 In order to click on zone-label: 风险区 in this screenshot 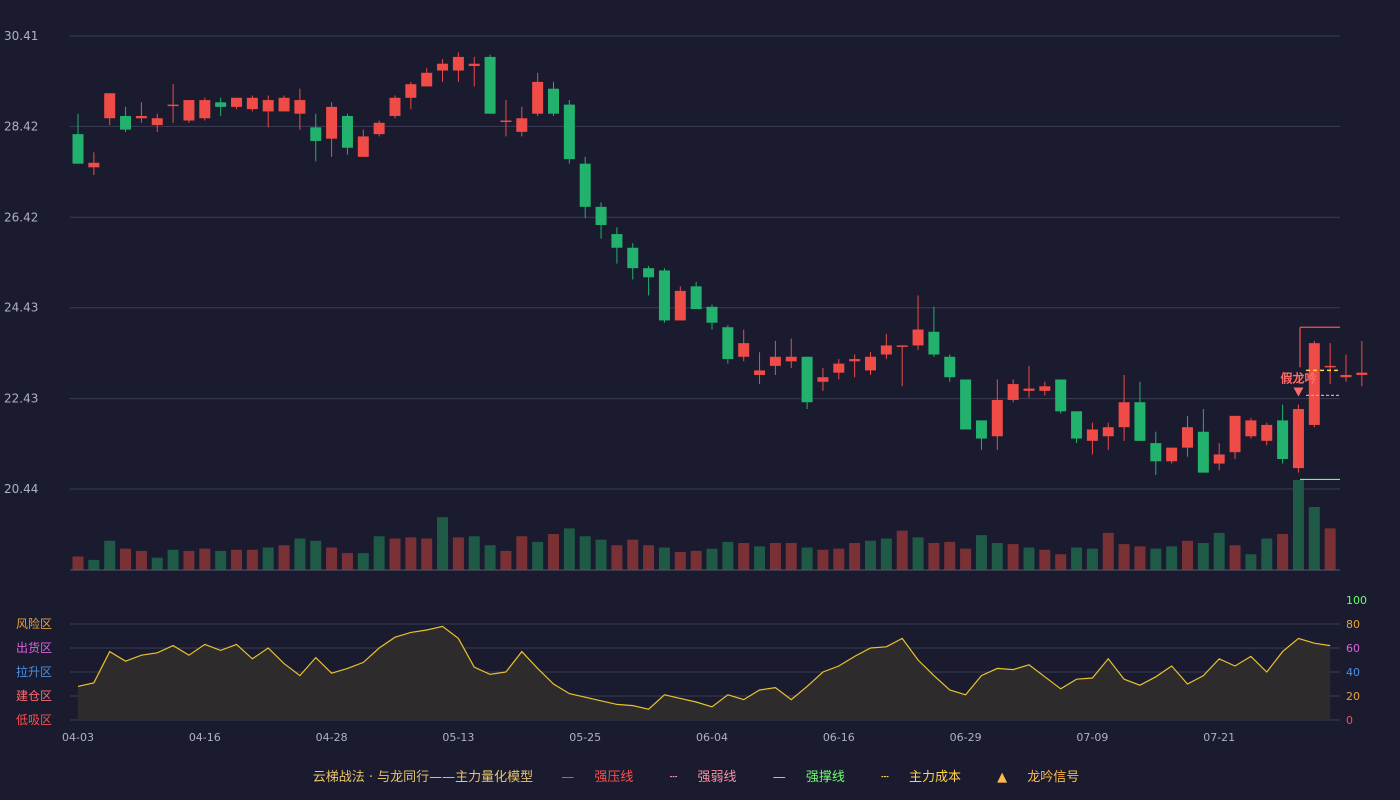, I will do `click(34, 623)`.